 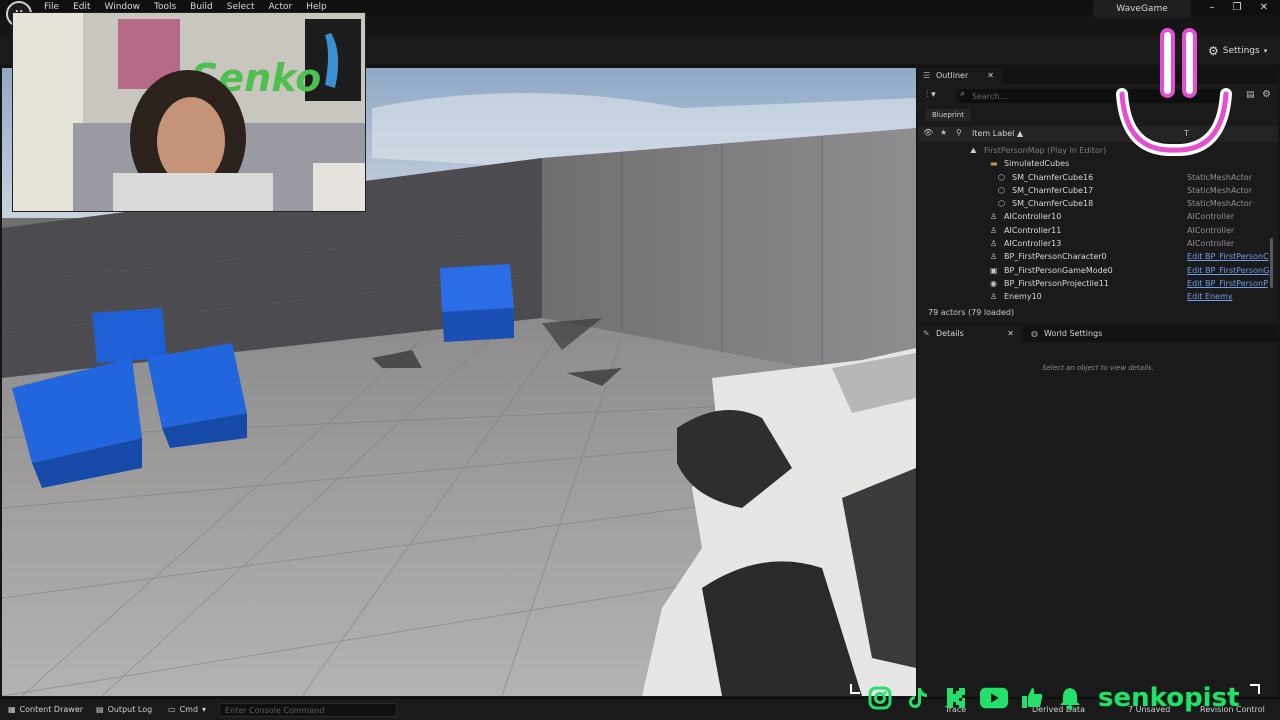 What do you see at coordinates (1058, 270) in the screenshot?
I see `actor-name: BP_FirstPersonGameMode0` at bounding box center [1058, 270].